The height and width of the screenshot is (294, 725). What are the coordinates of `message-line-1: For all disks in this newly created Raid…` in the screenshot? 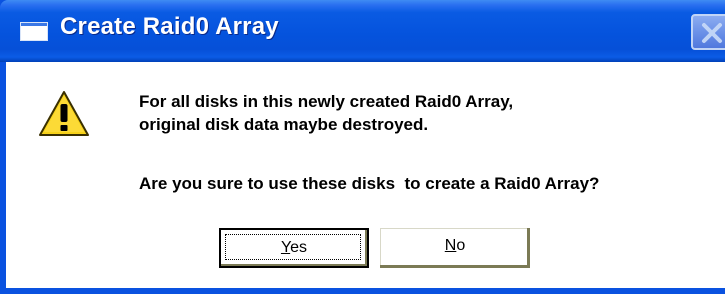 It's located at (326, 101).